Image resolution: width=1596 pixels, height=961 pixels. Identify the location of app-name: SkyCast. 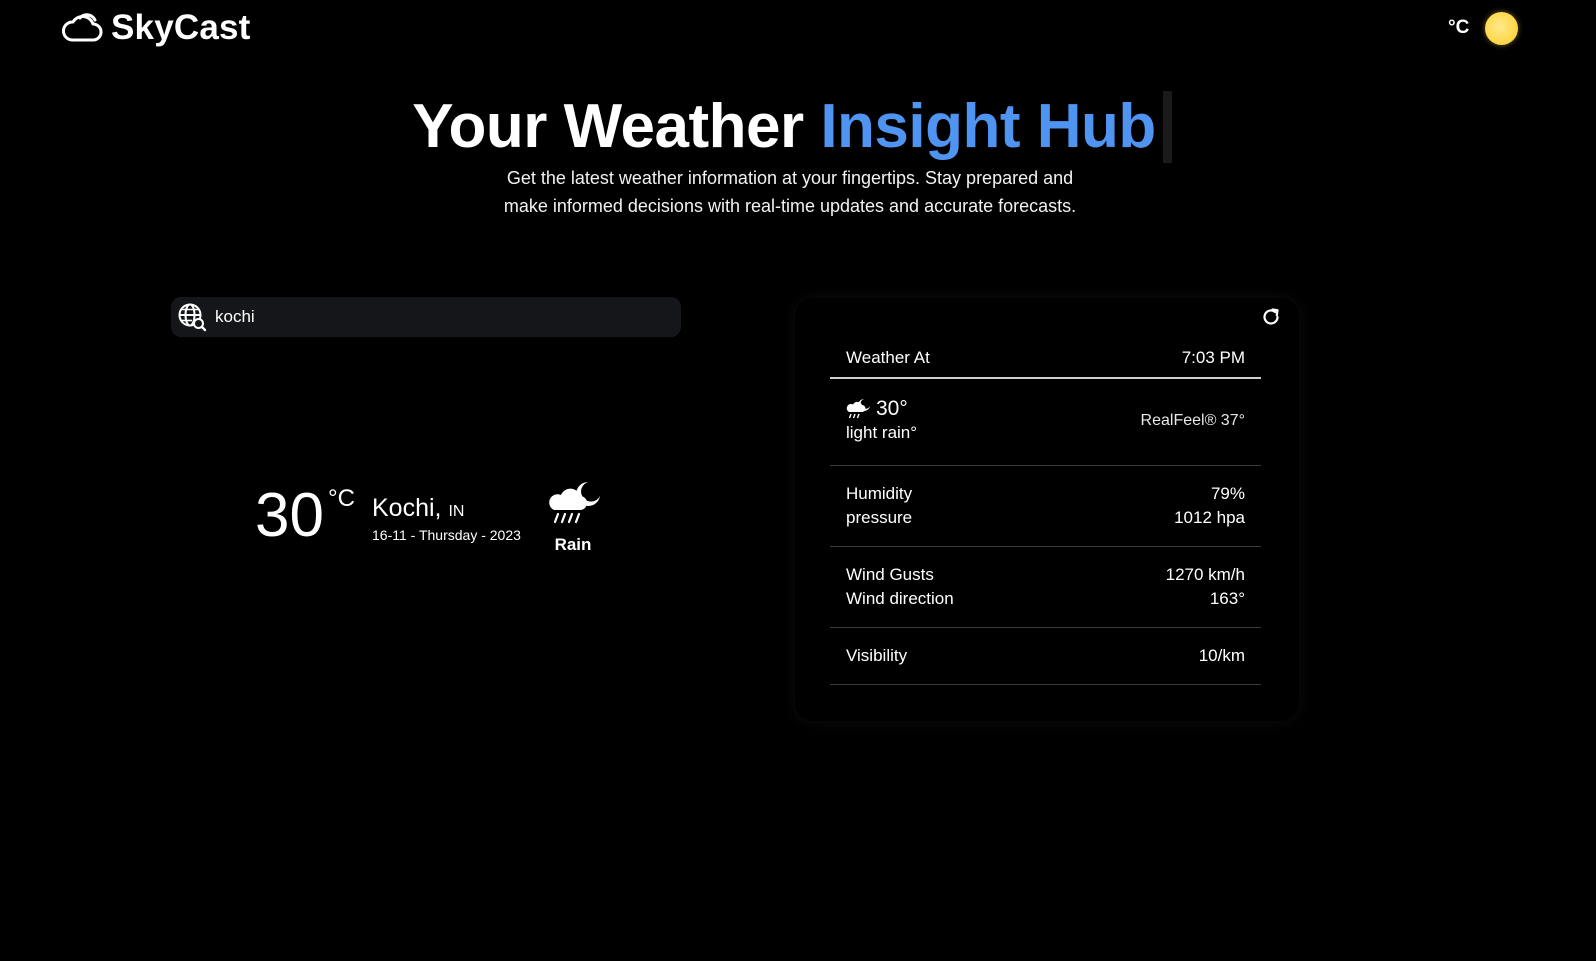
(181, 27).